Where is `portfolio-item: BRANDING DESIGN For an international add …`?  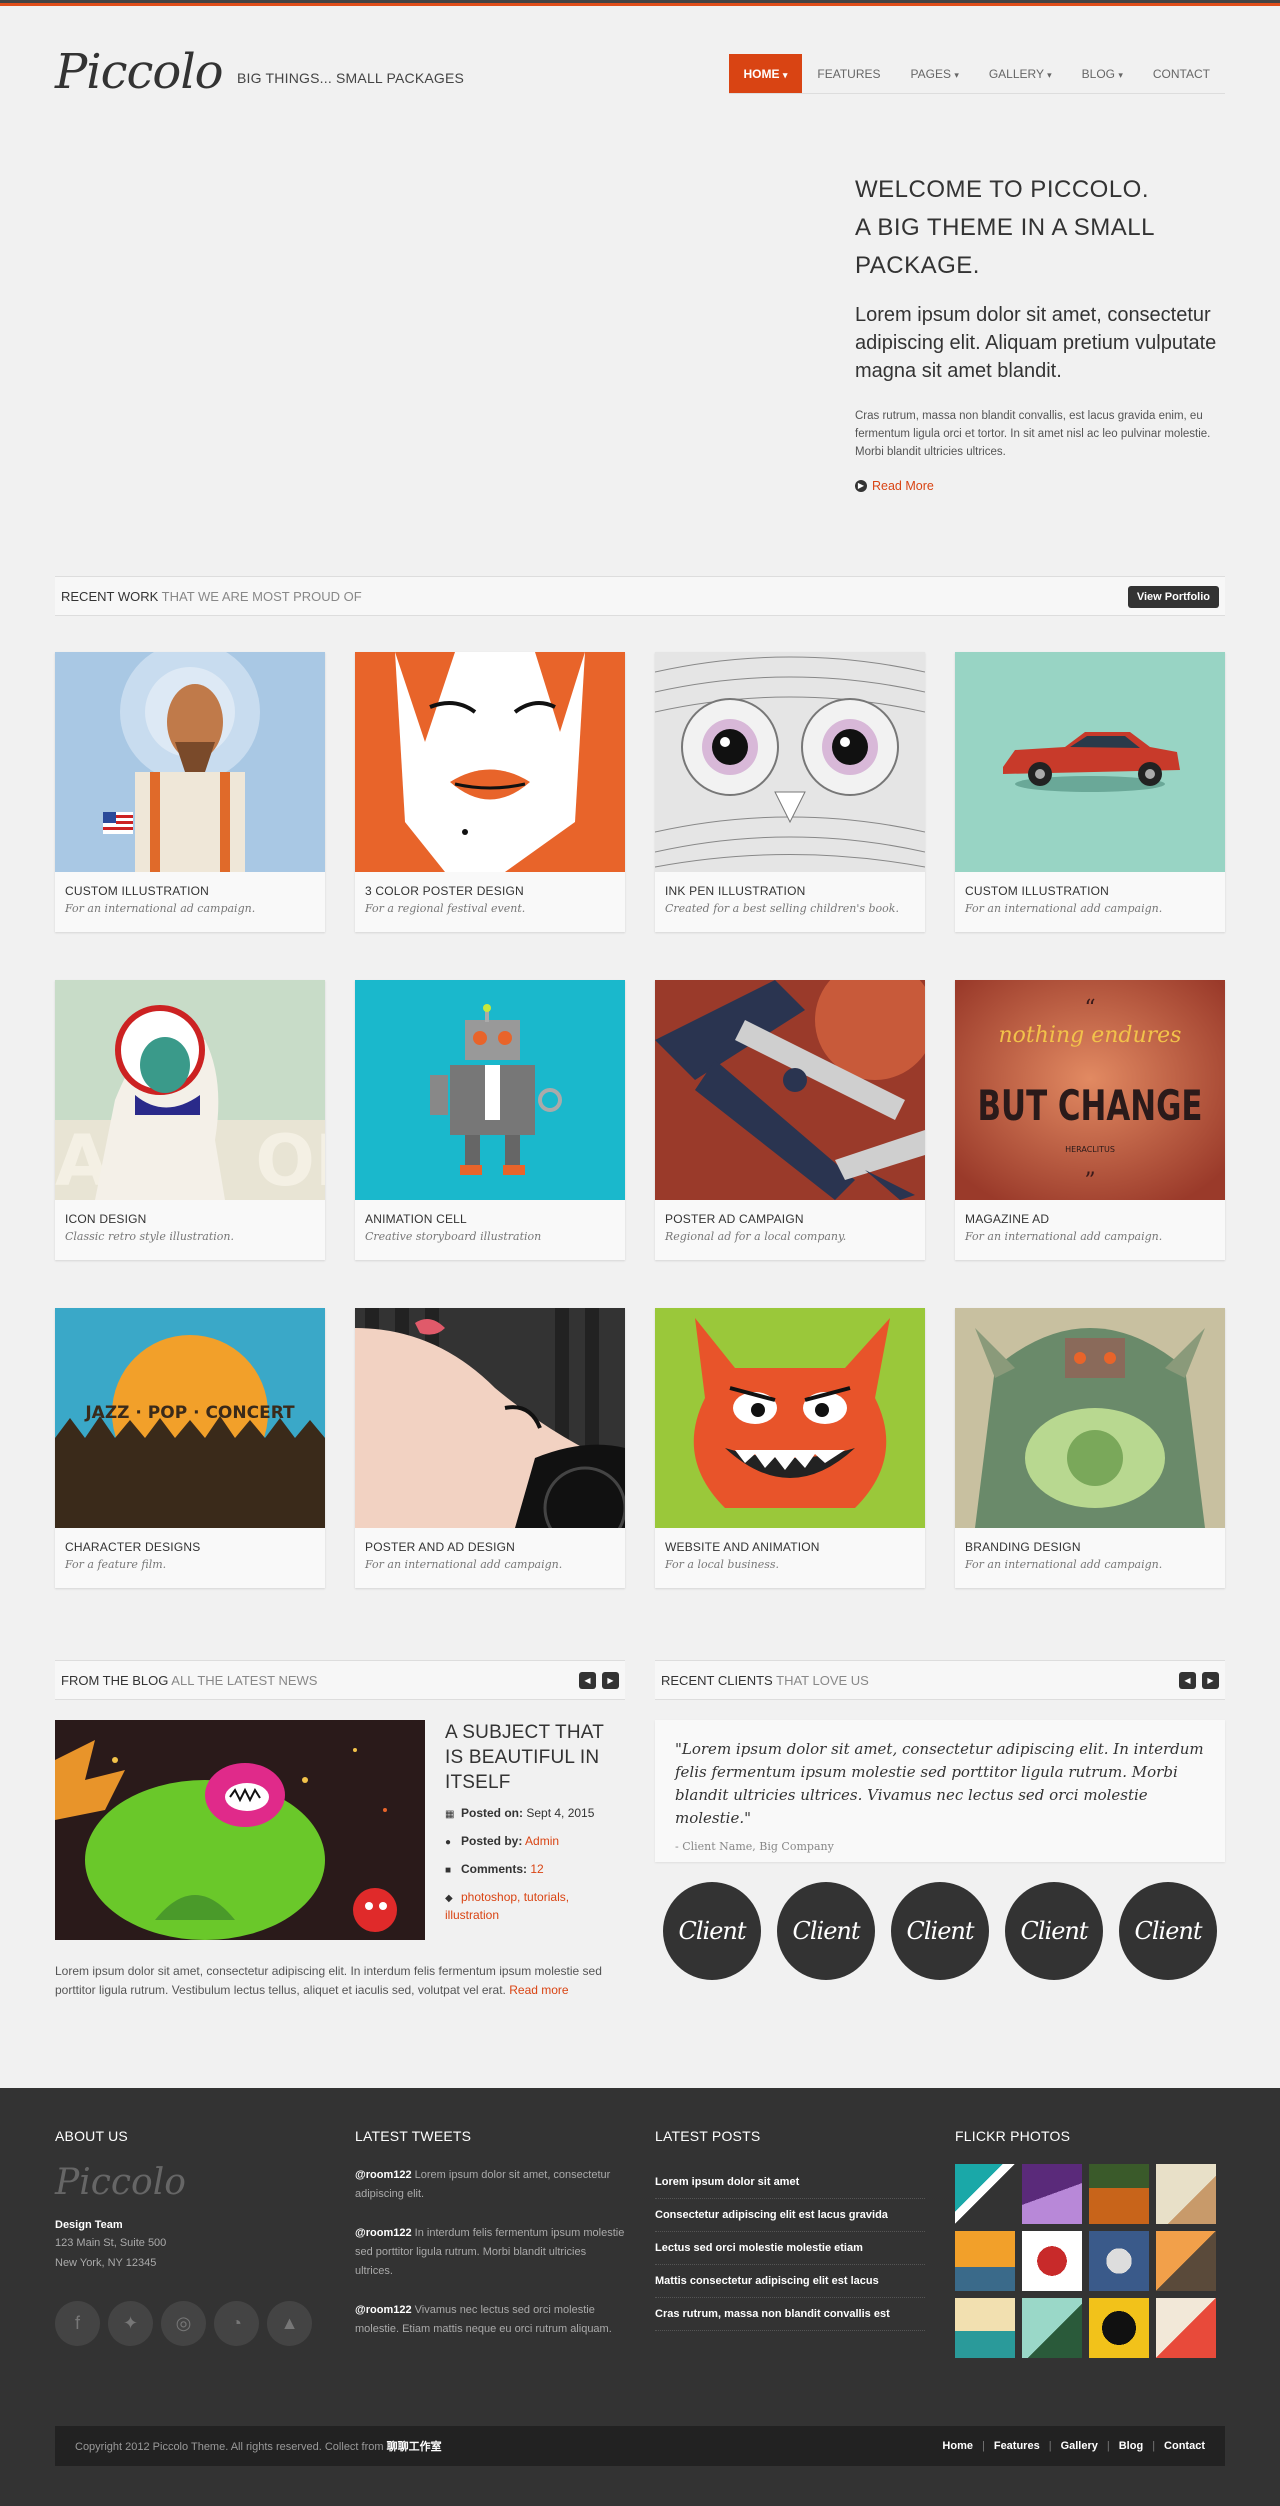 portfolio-item: BRANDING DESIGN For an international add … is located at coordinates (1090, 1448).